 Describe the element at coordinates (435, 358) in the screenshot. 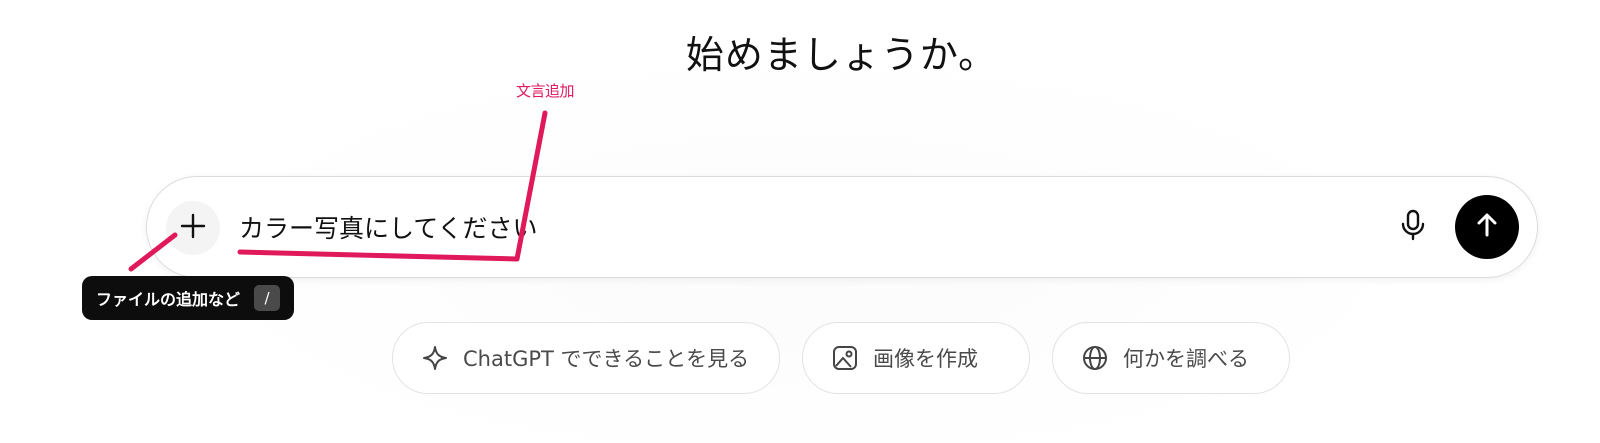

I see `sparkle-icon` at that location.